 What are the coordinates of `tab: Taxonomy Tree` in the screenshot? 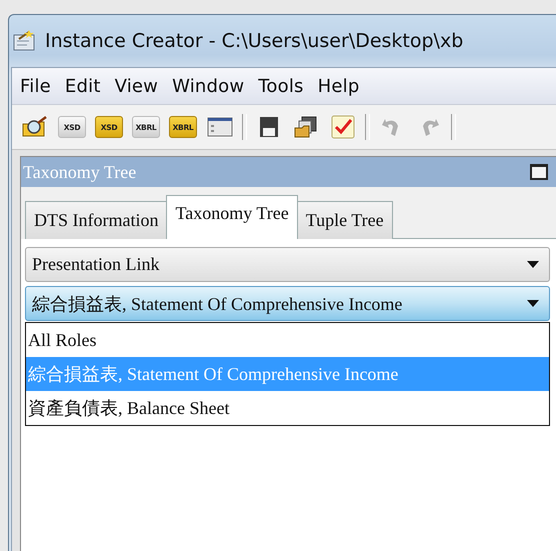 It's located at (232, 217).